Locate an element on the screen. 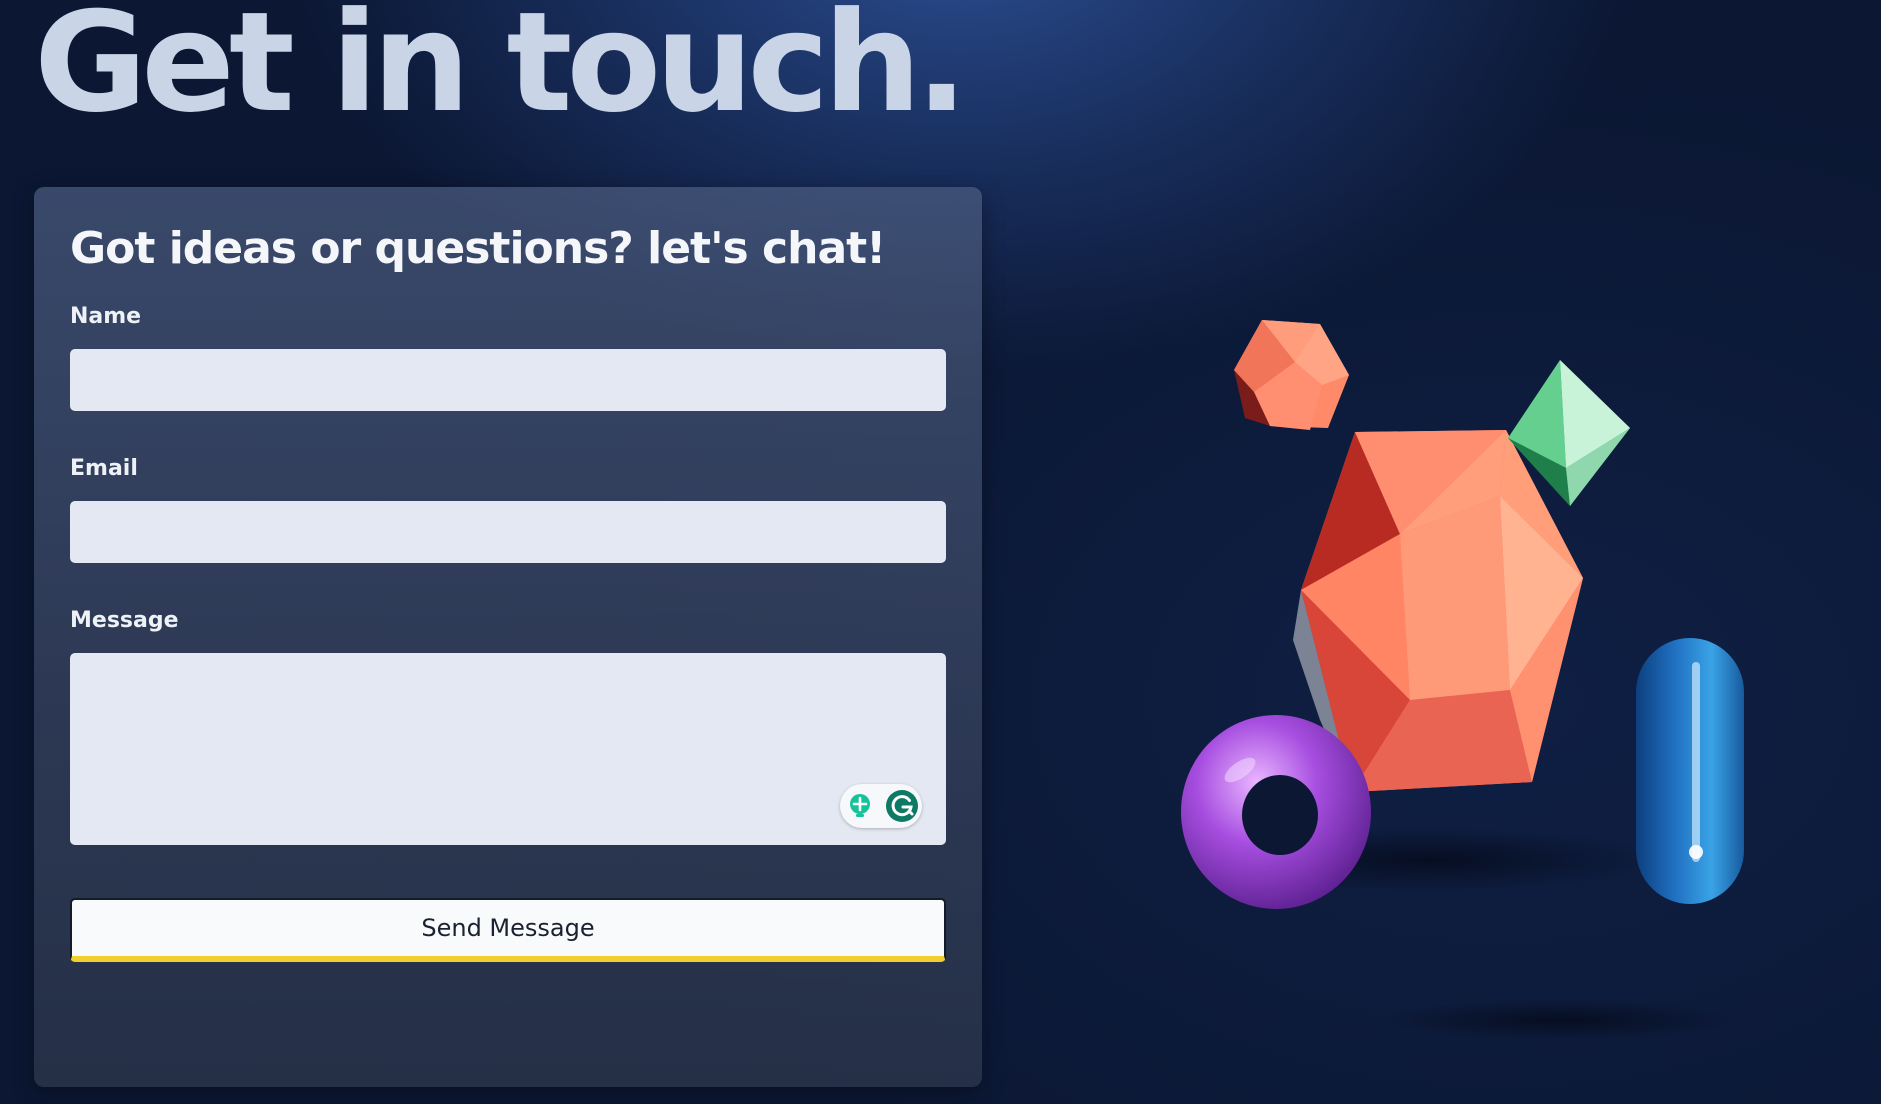 This screenshot has width=1881, height=1104. message-label: Message is located at coordinates (124, 620).